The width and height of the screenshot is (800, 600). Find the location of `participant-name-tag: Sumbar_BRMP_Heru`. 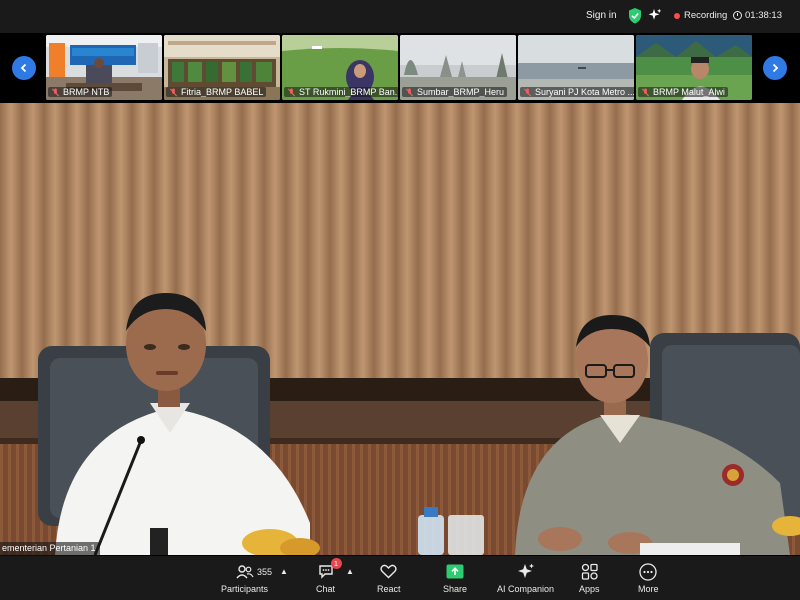

participant-name-tag: Sumbar_BRMP_Heru is located at coordinates (455, 92).